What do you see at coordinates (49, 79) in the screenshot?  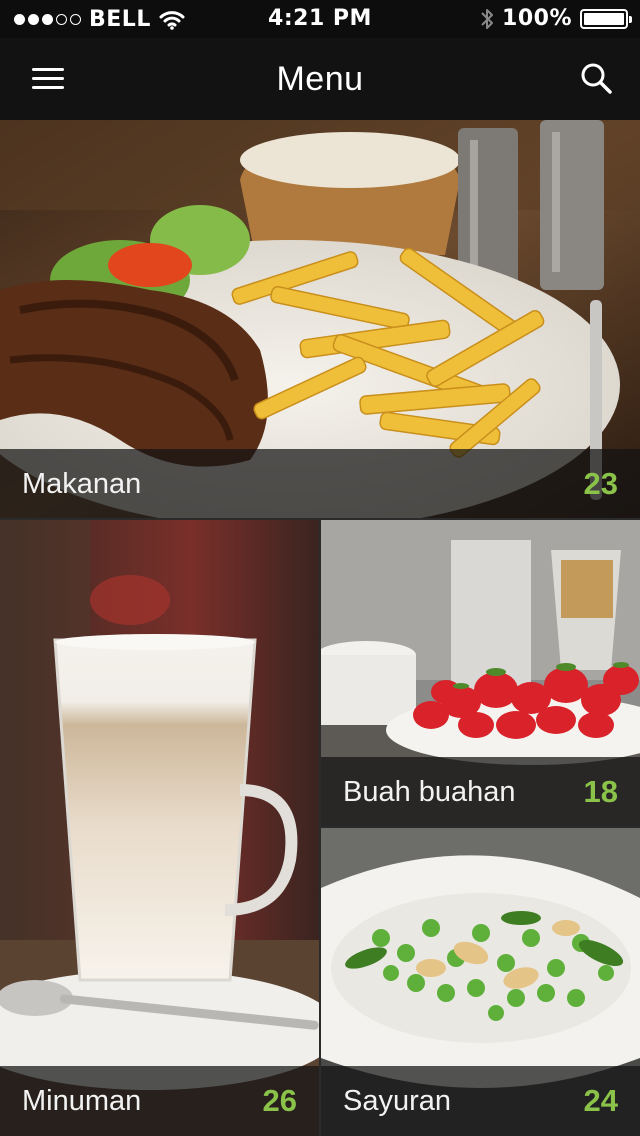 I see `hamburger-icon` at bounding box center [49, 79].